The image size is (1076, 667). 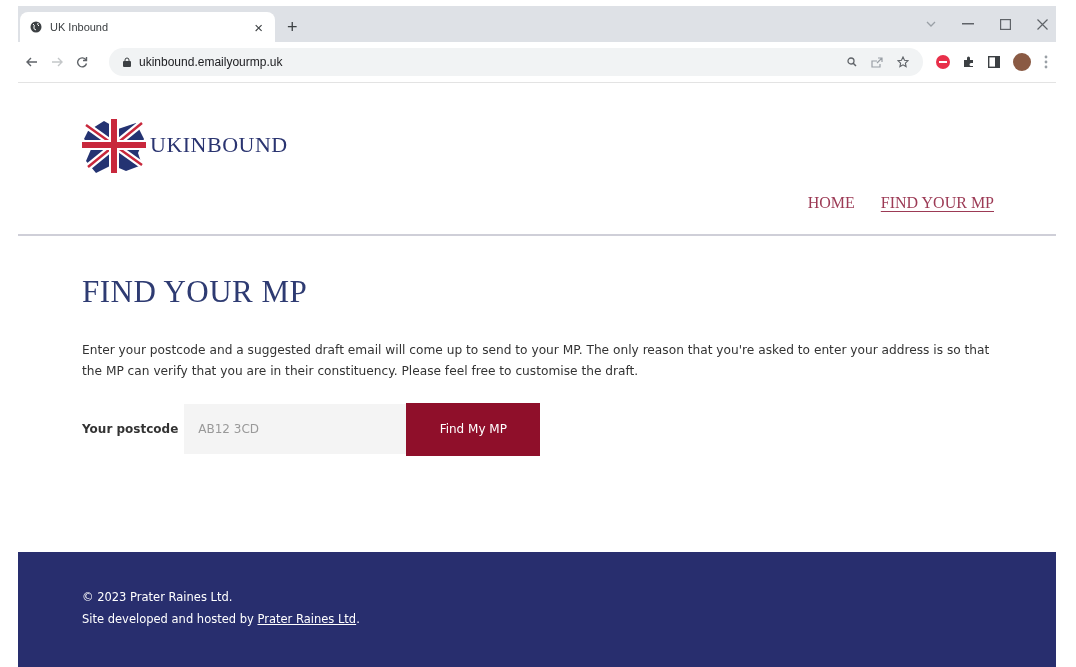 What do you see at coordinates (1022, 62) in the screenshot?
I see `avatar-icon` at bounding box center [1022, 62].